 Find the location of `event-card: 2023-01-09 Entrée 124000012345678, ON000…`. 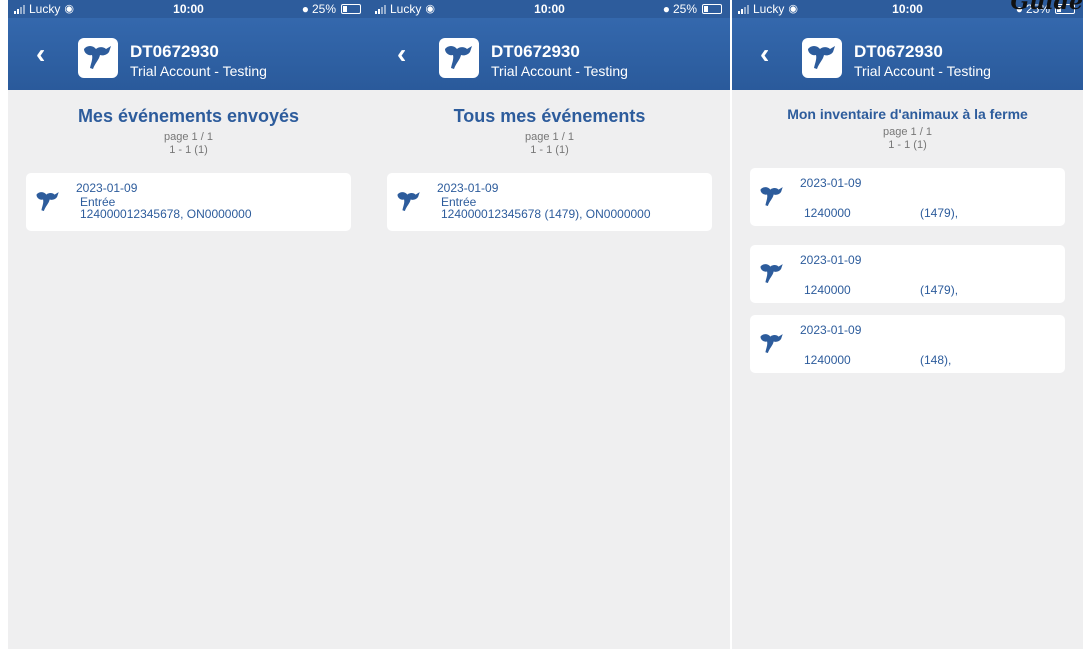

event-card: 2023-01-09 Entrée 124000012345678, ON000… is located at coordinates (188, 202).